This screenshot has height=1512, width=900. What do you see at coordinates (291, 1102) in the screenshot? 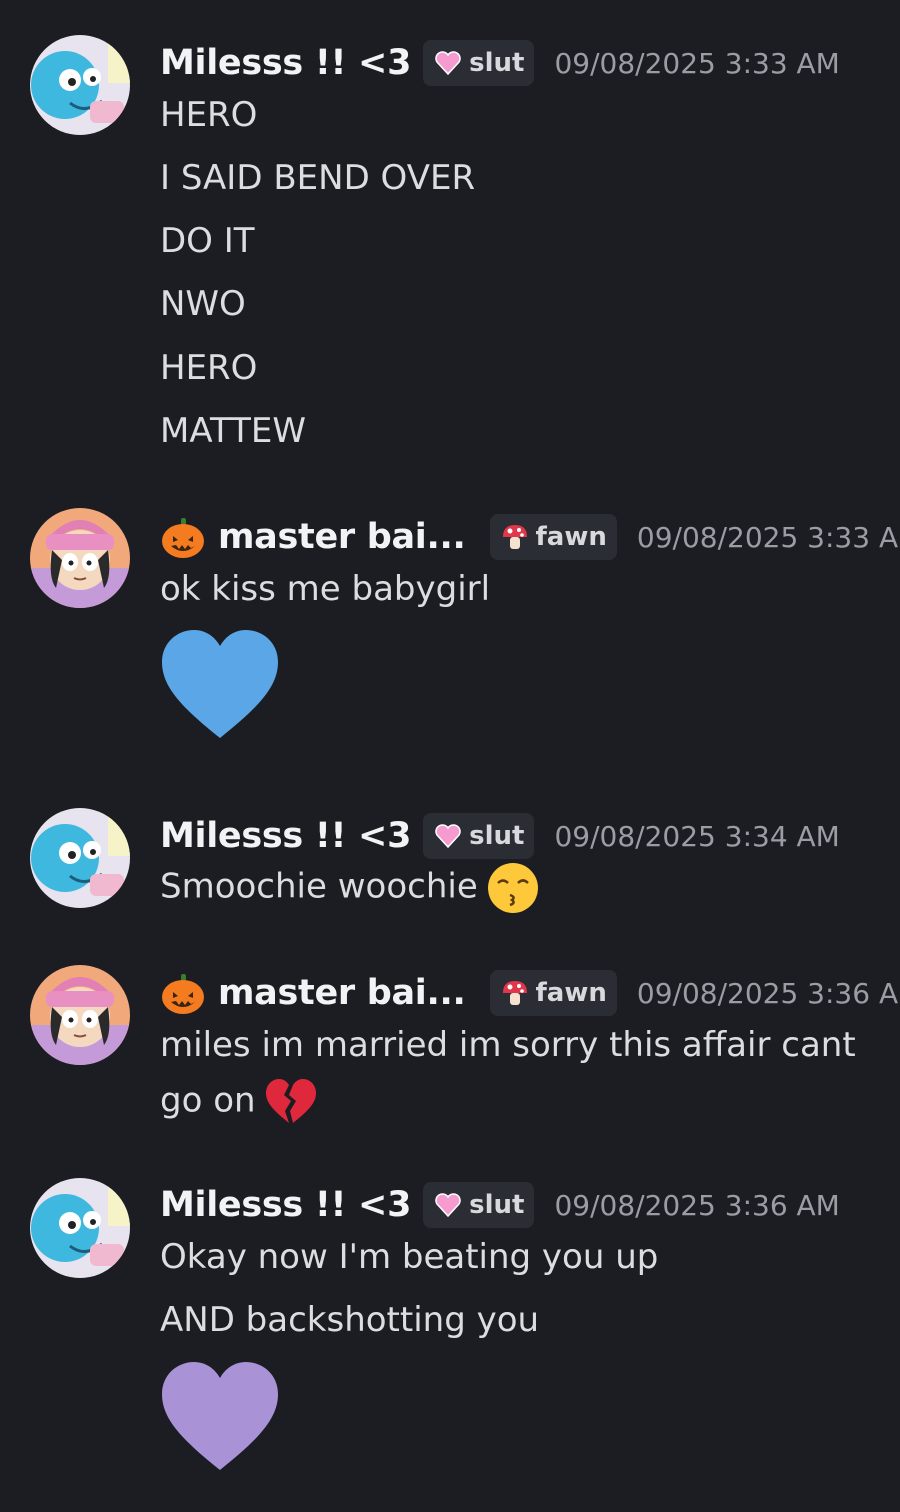
I see `broken-heart-icon` at bounding box center [291, 1102].